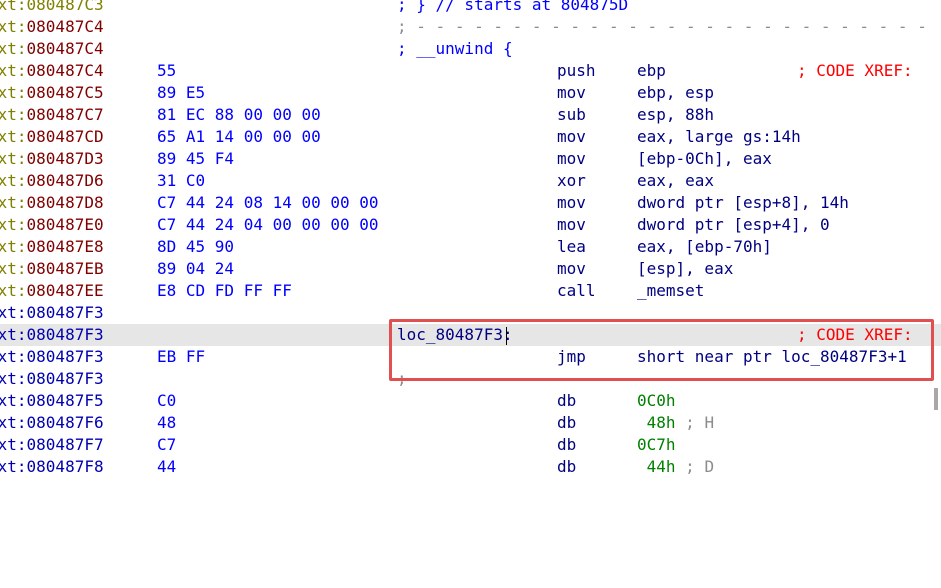 The width and height of the screenshot is (941, 588). What do you see at coordinates (52, 7) in the screenshot?
I see `address-cell: ext:080487C3` at bounding box center [52, 7].